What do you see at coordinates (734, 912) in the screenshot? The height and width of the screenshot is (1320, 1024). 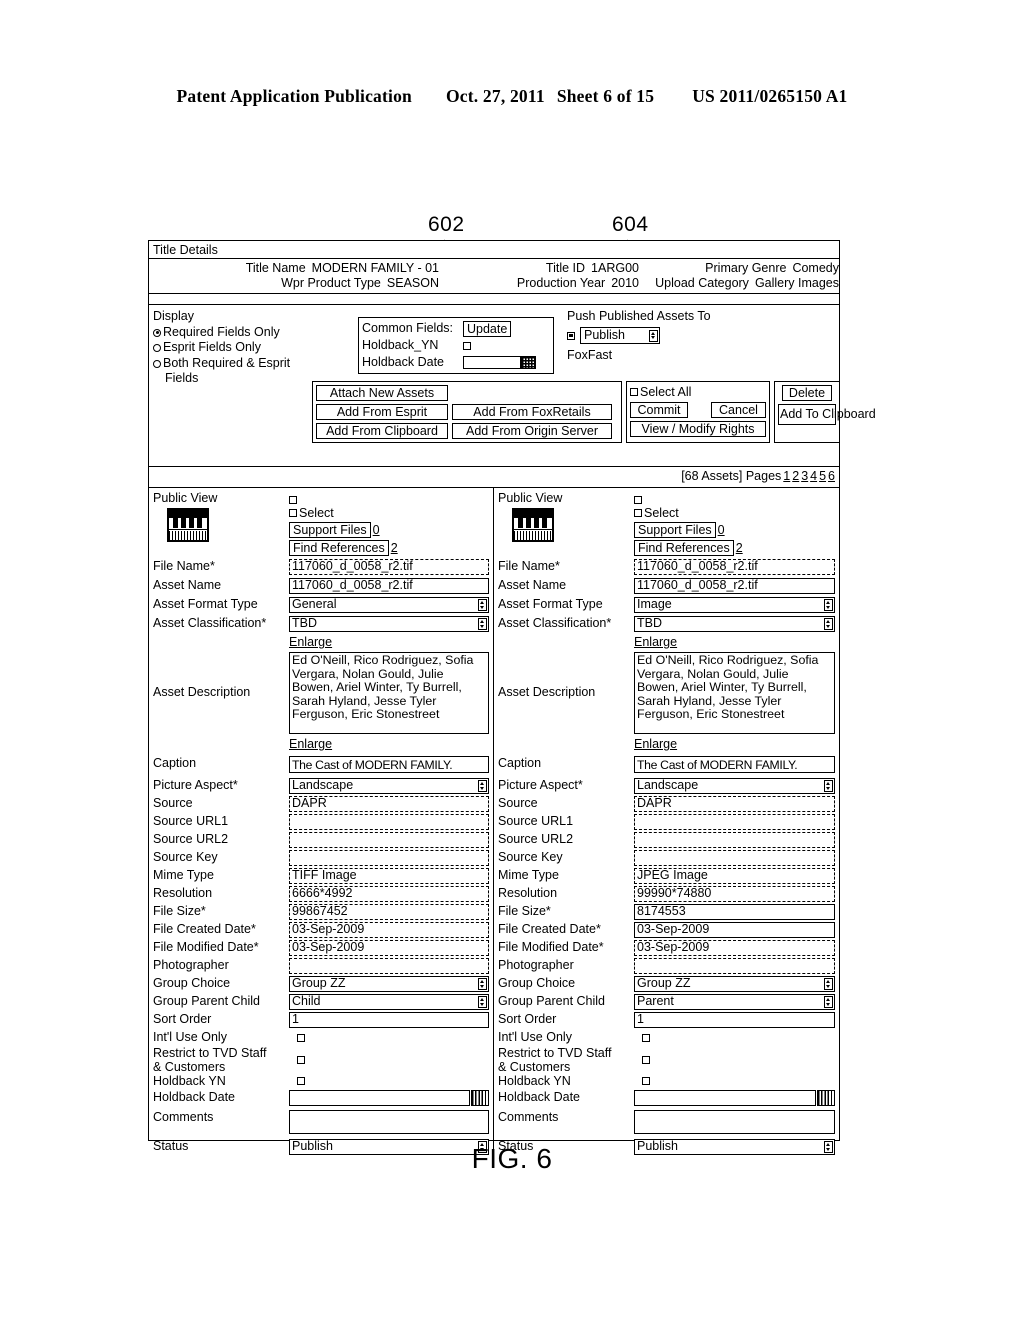 I see `file-size-input: 8174553` at bounding box center [734, 912].